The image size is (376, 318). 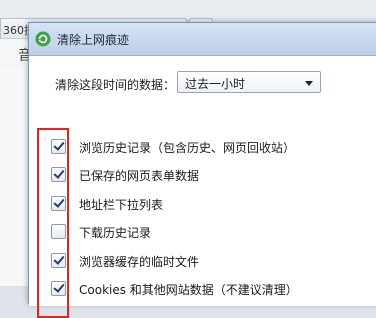 I want to click on option-cookies: Cookies 和其他网站数据（不建议清理）, so click(x=211, y=289).